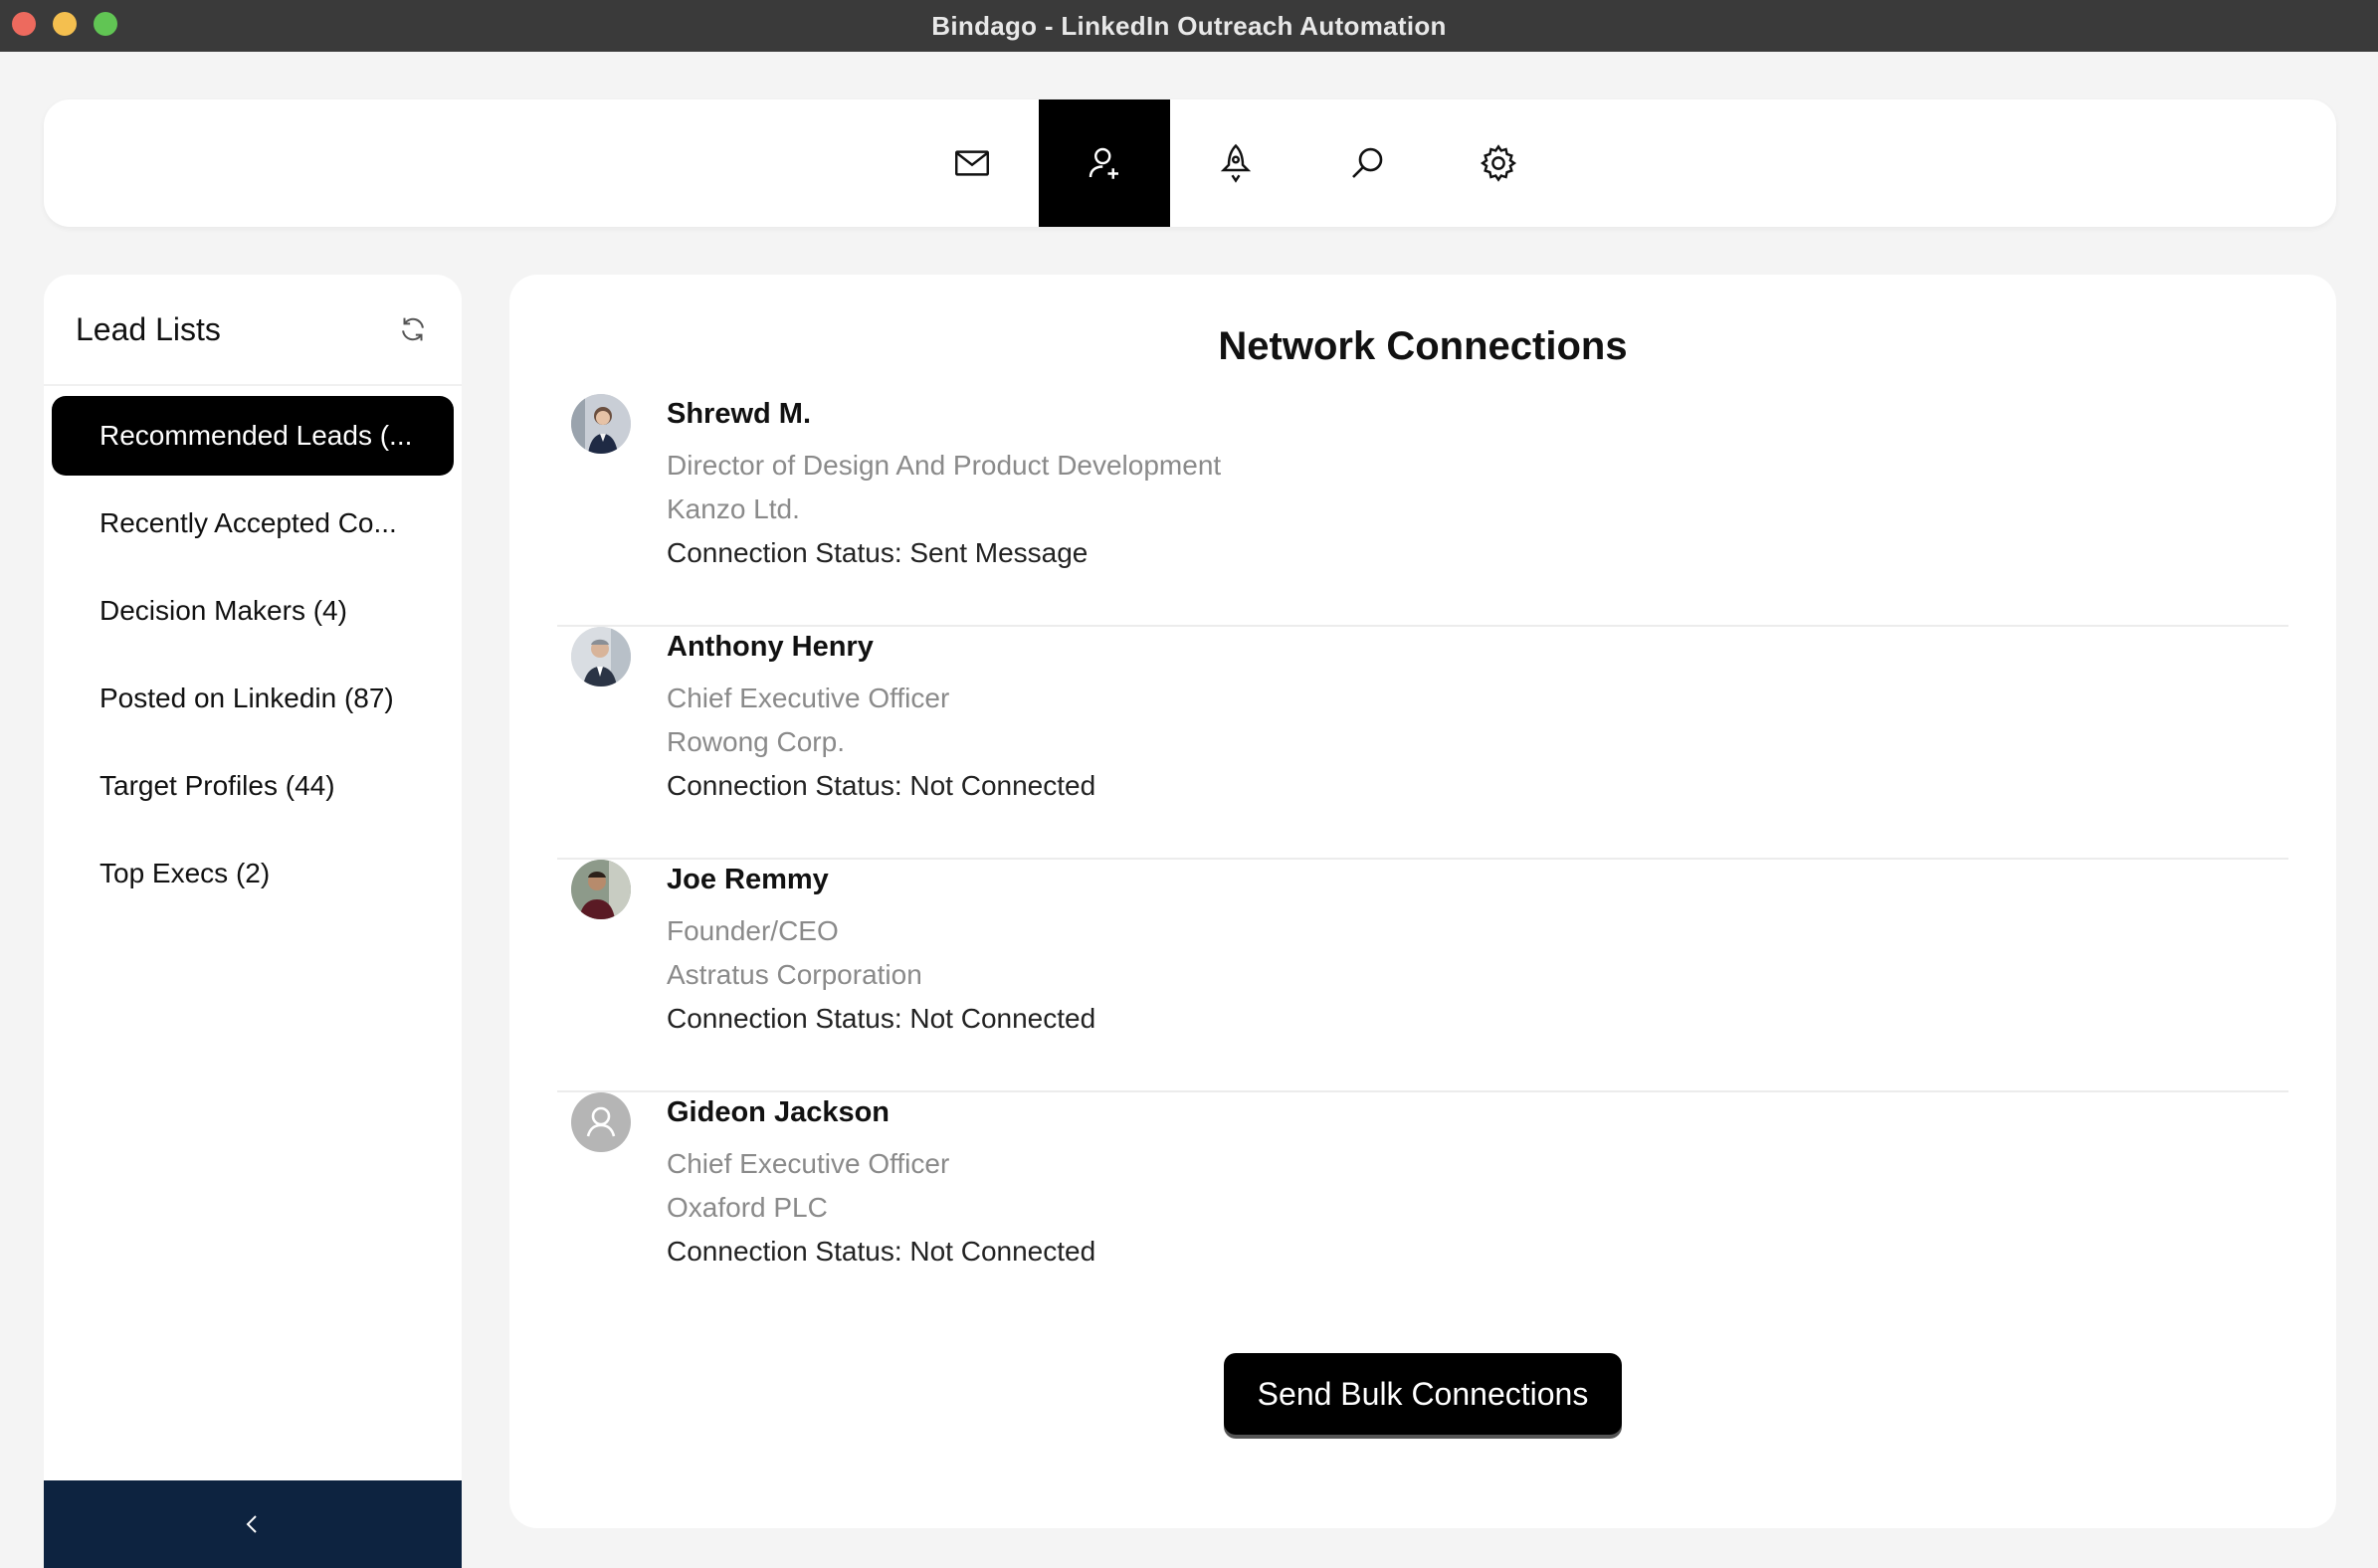 Image resolution: width=2378 pixels, height=1568 pixels. What do you see at coordinates (253, 330) in the screenshot?
I see `sidebar-header: Lead Lists` at bounding box center [253, 330].